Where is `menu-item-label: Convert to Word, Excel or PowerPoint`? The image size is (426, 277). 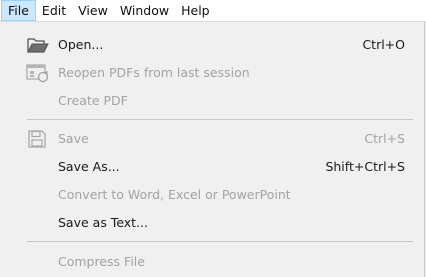
menu-item-label: Convert to Word, Excel or PowerPoint is located at coordinates (174, 194).